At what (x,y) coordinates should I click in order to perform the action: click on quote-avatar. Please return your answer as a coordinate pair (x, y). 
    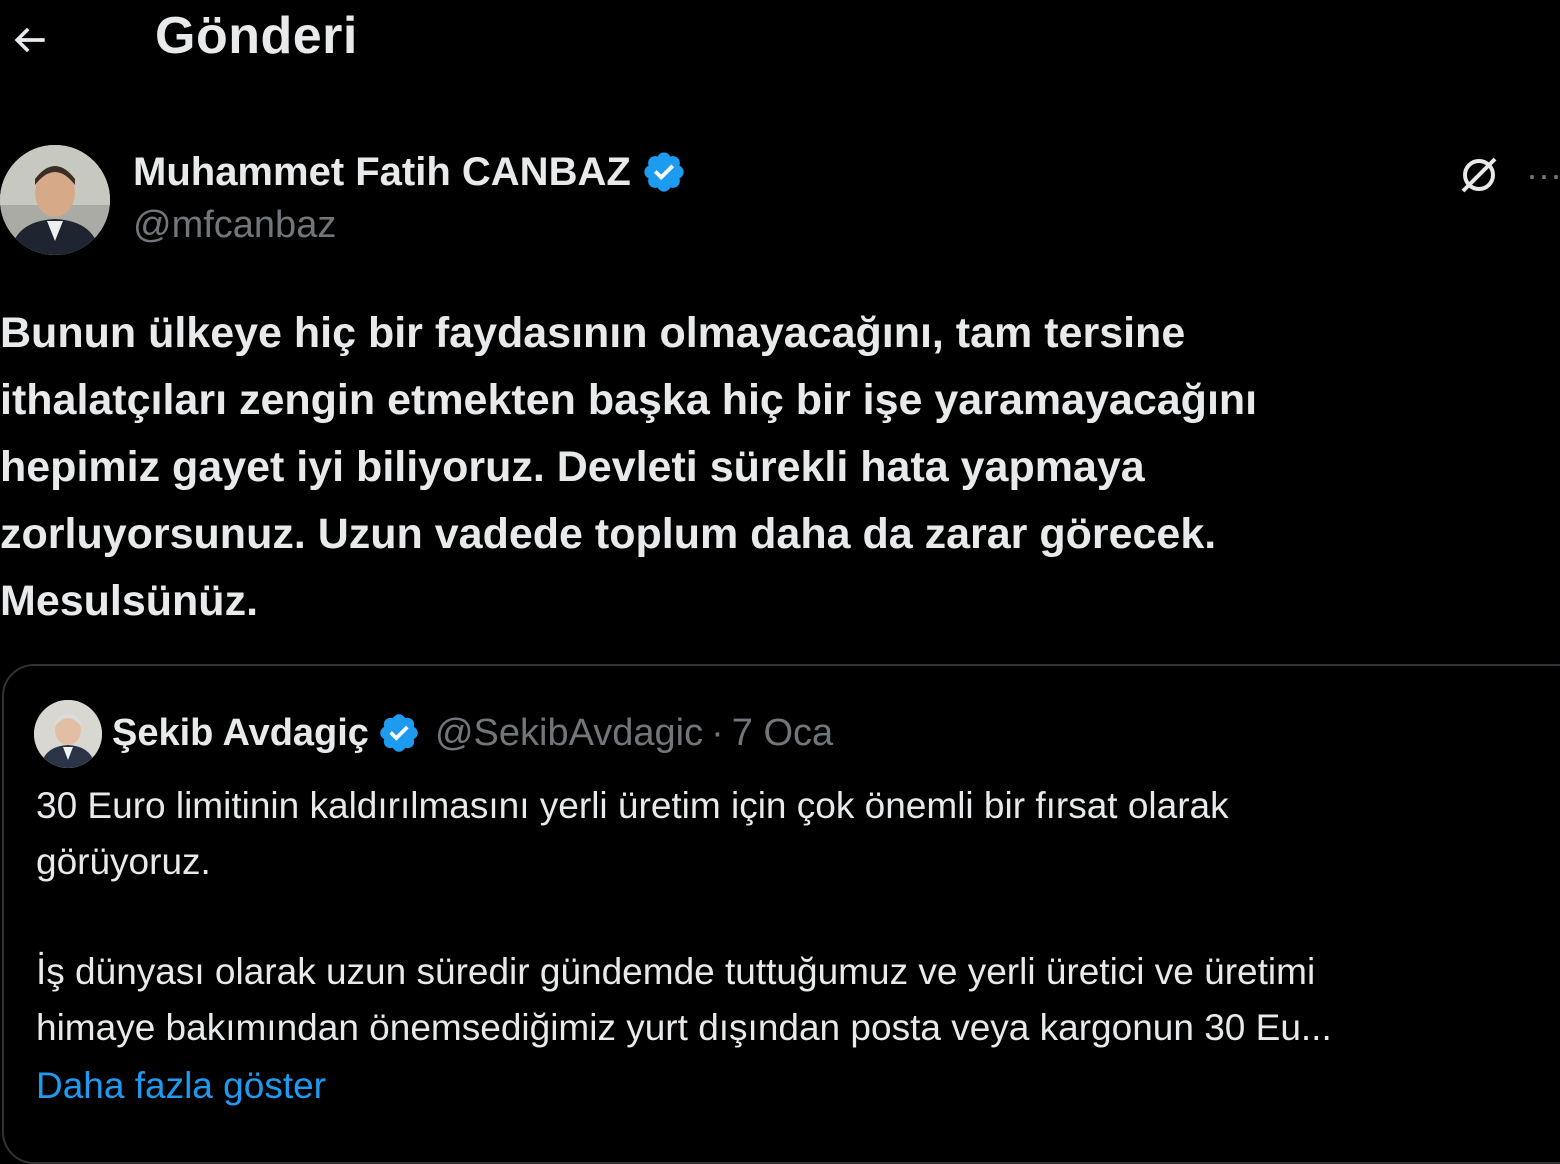
    Looking at the image, I should click on (68, 734).